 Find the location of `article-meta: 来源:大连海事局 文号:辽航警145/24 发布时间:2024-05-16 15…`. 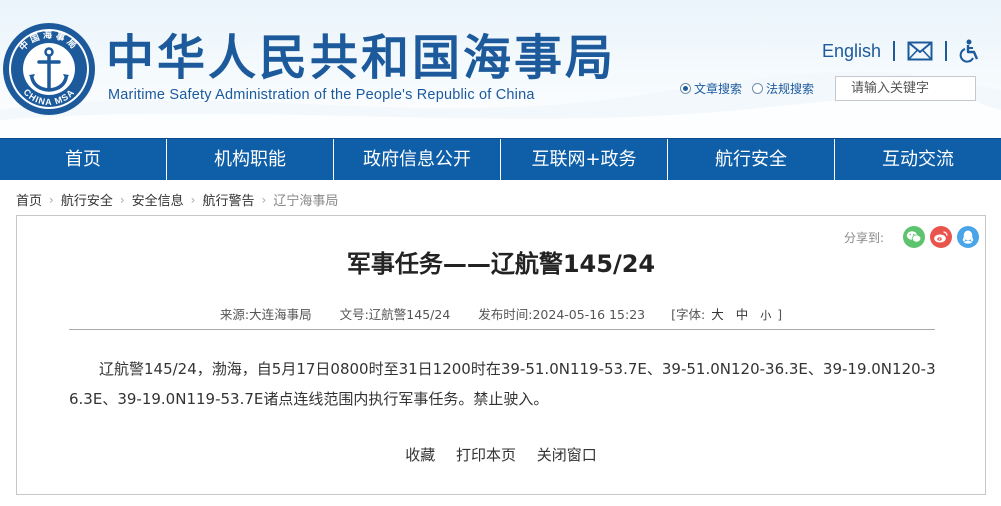

article-meta: 来源:大连海事局 文号:辽航警145/24 发布时间:2024-05-16 15… is located at coordinates (501, 313).